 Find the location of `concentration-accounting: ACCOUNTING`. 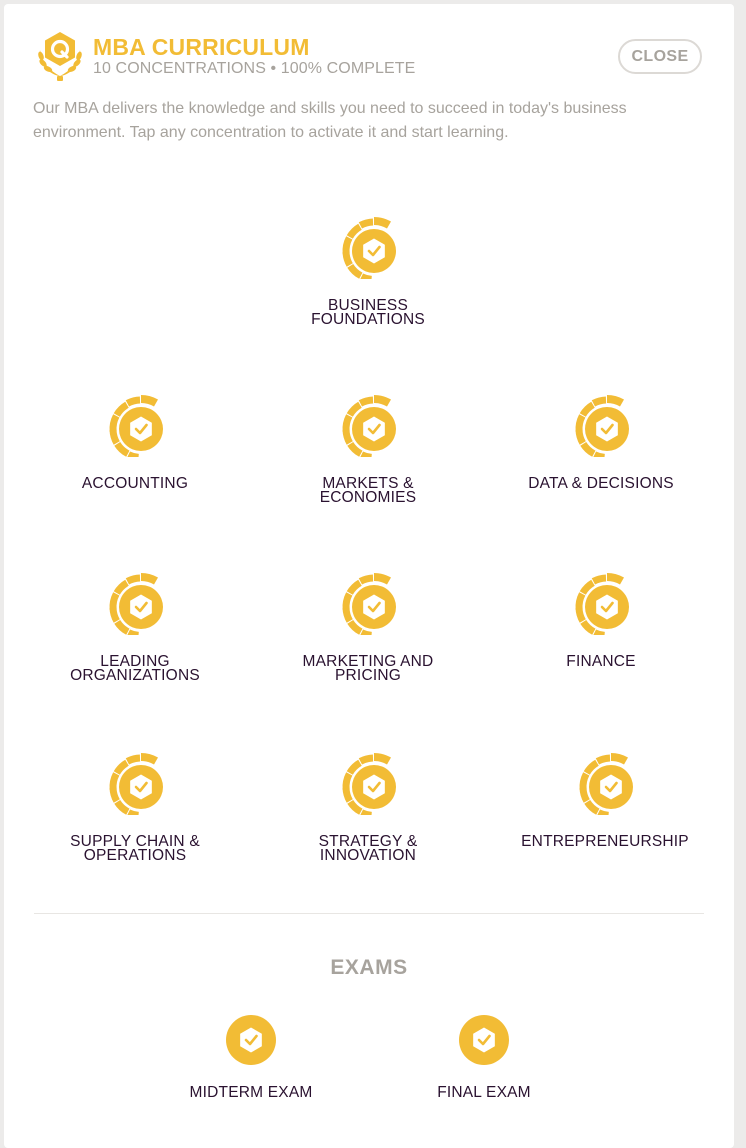

concentration-accounting: ACCOUNTING is located at coordinates (135, 452).